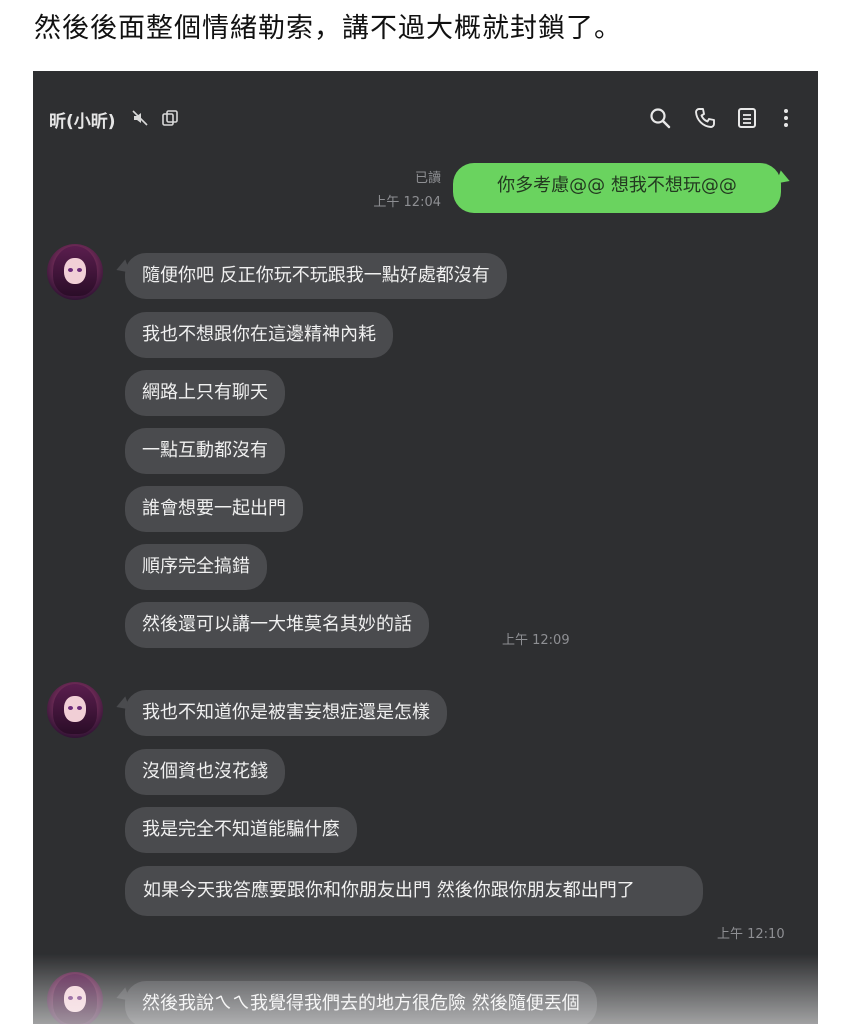  Describe the element at coordinates (425, 116) in the screenshot. I see `chat-header: 昕(小昕)` at that location.